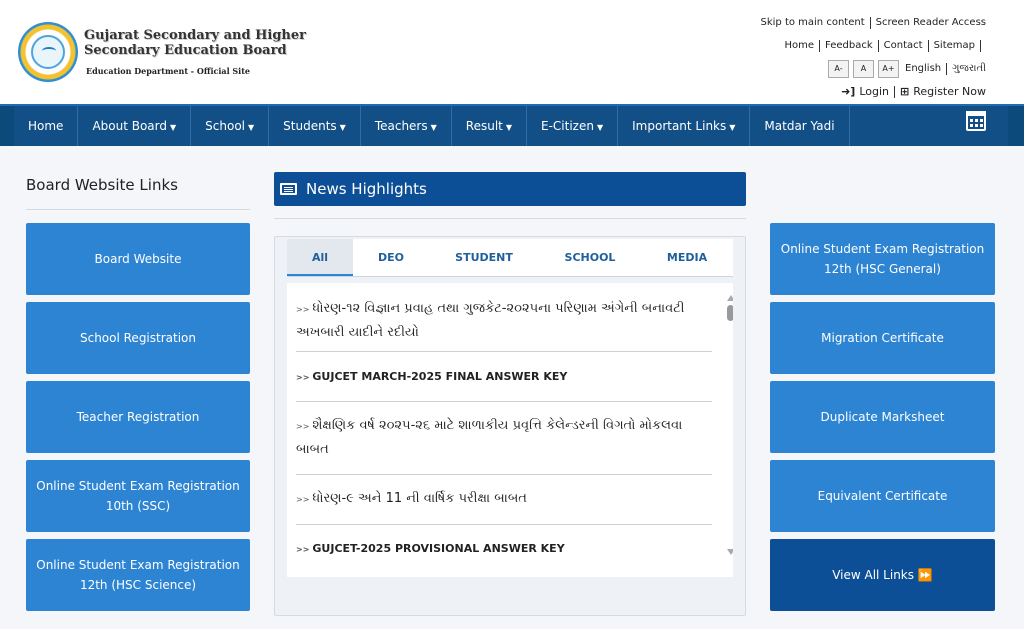  I want to click on nav-item-label: Teachers, so click(401, 126).